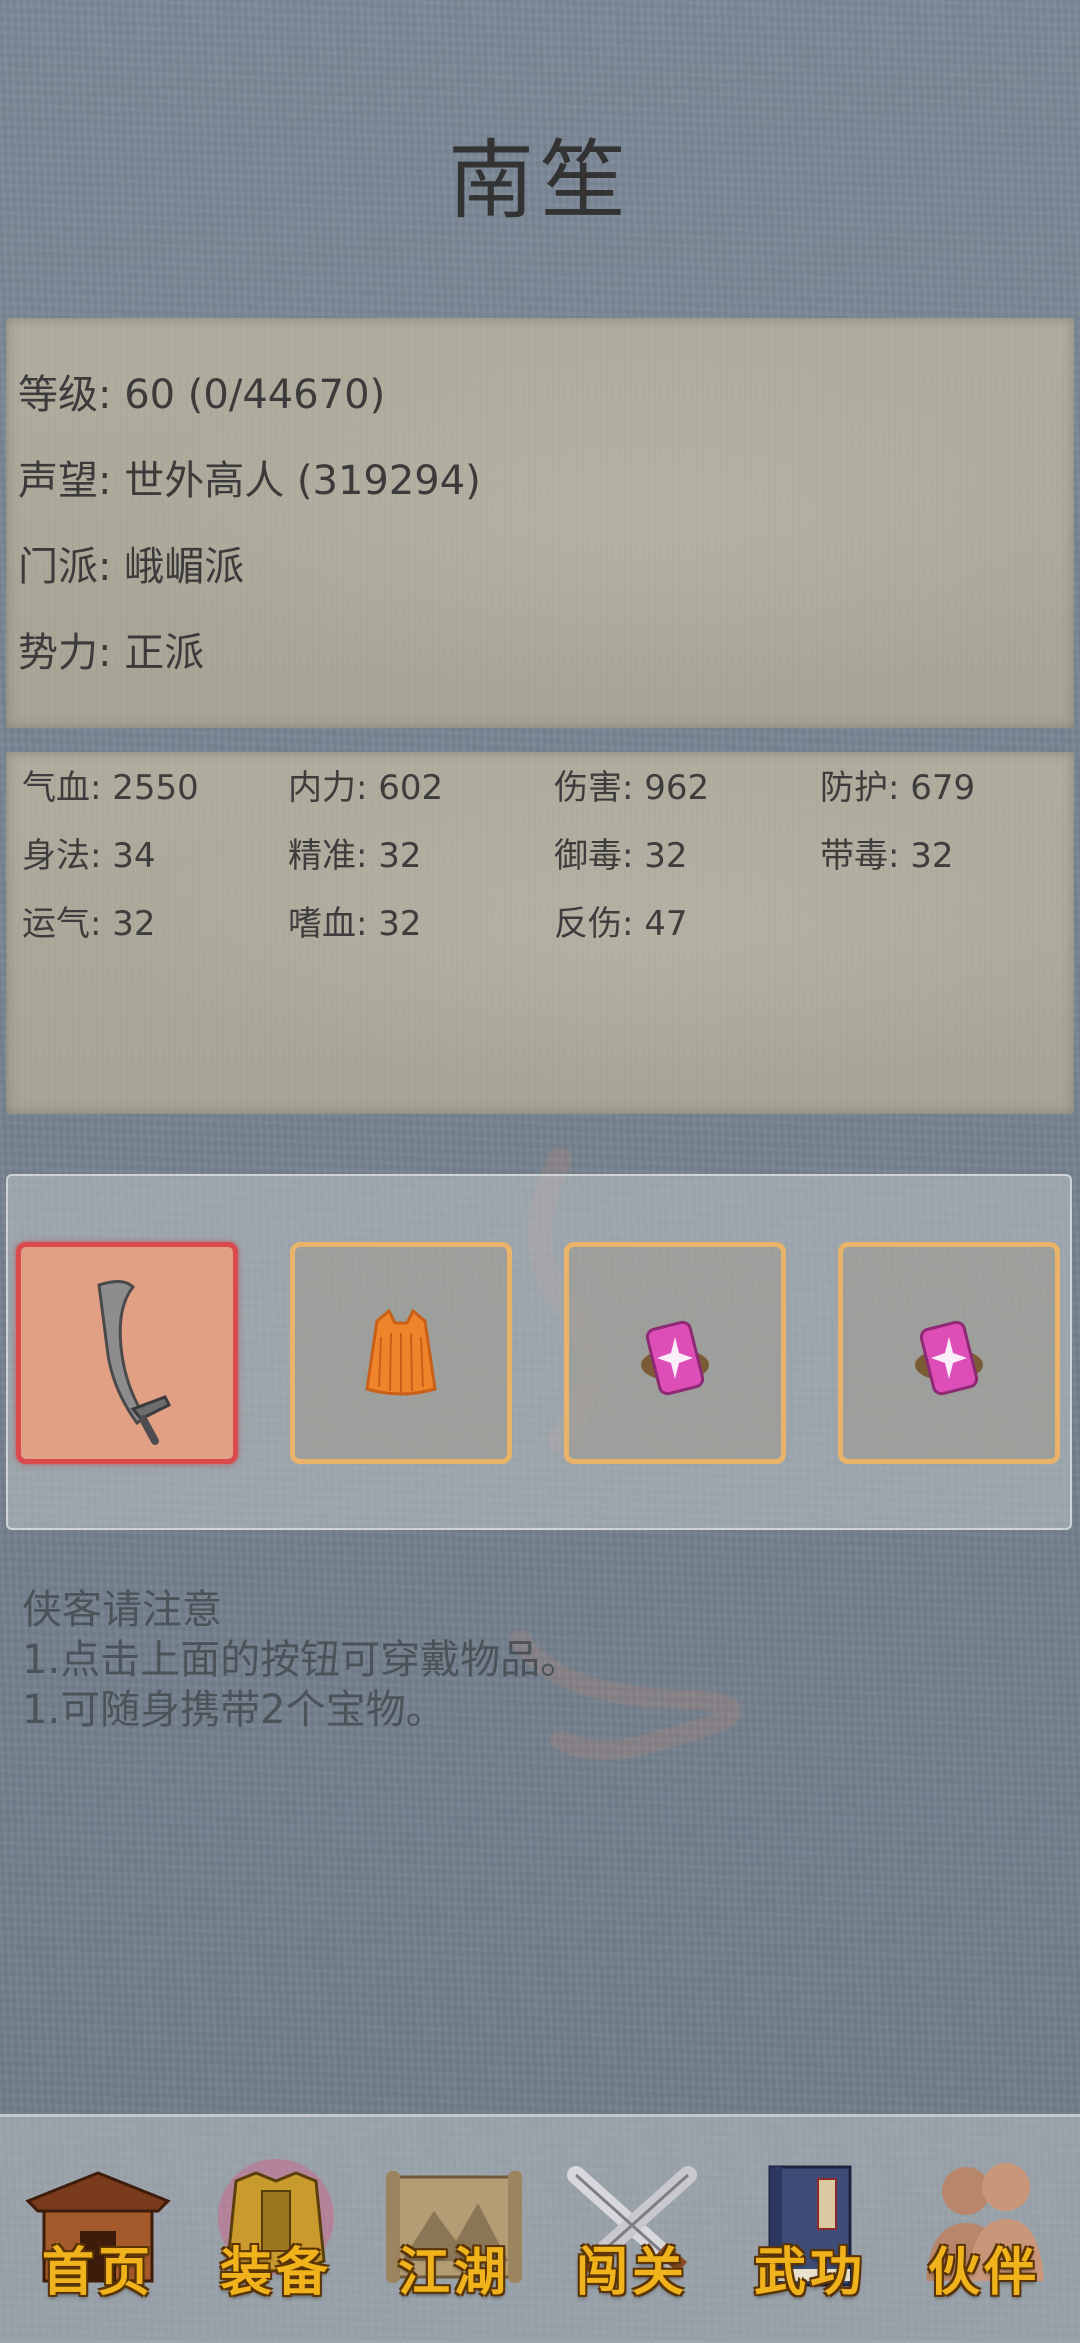  I want to click on sect-text: 门派: 峨嵋派, so click(131, 567).